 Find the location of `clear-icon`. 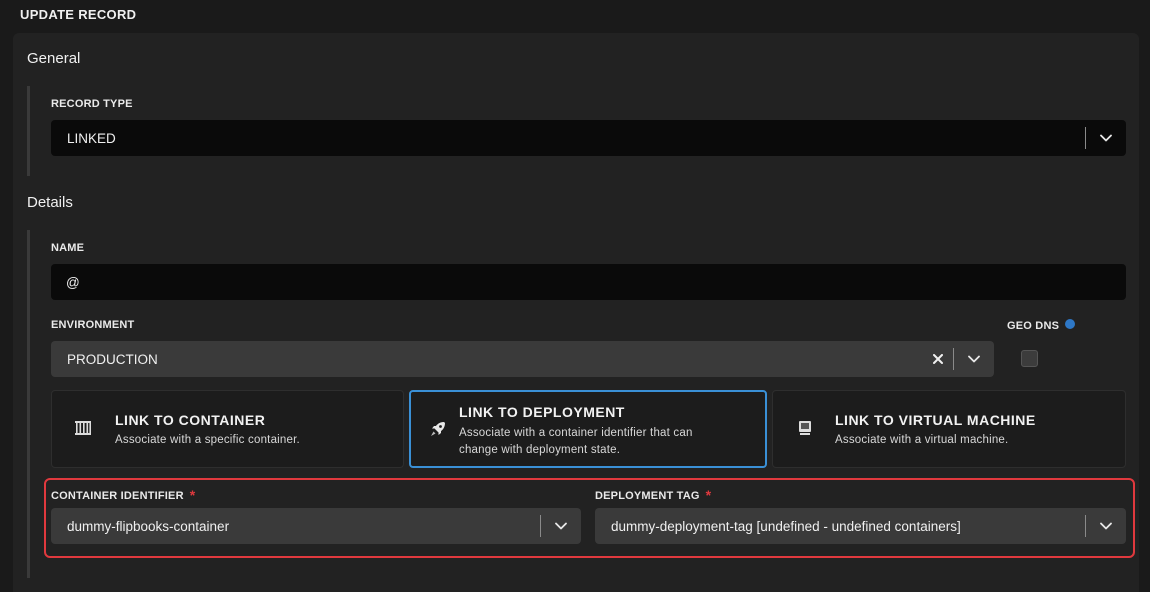

clear-icon is located at coordinates (938, 359).